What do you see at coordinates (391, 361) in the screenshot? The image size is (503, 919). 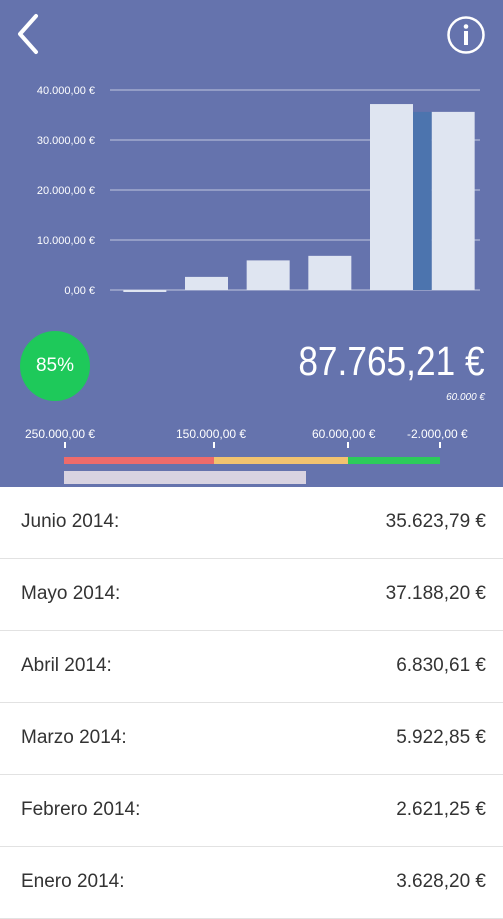 I see `total-amount: 87.765,21 €` at bounding box center [391, 361].